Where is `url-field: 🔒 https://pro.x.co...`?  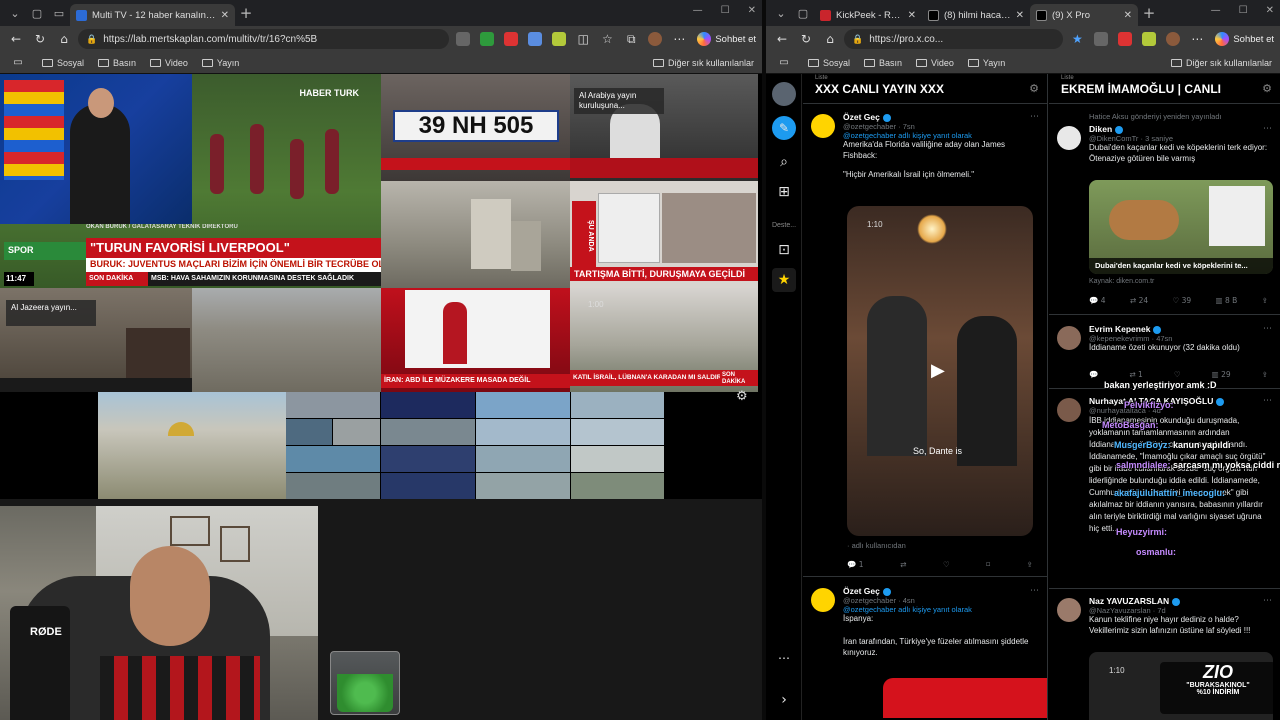
url-field: 🔒 https://pro.x.co... is located at coordinates (954, 39).